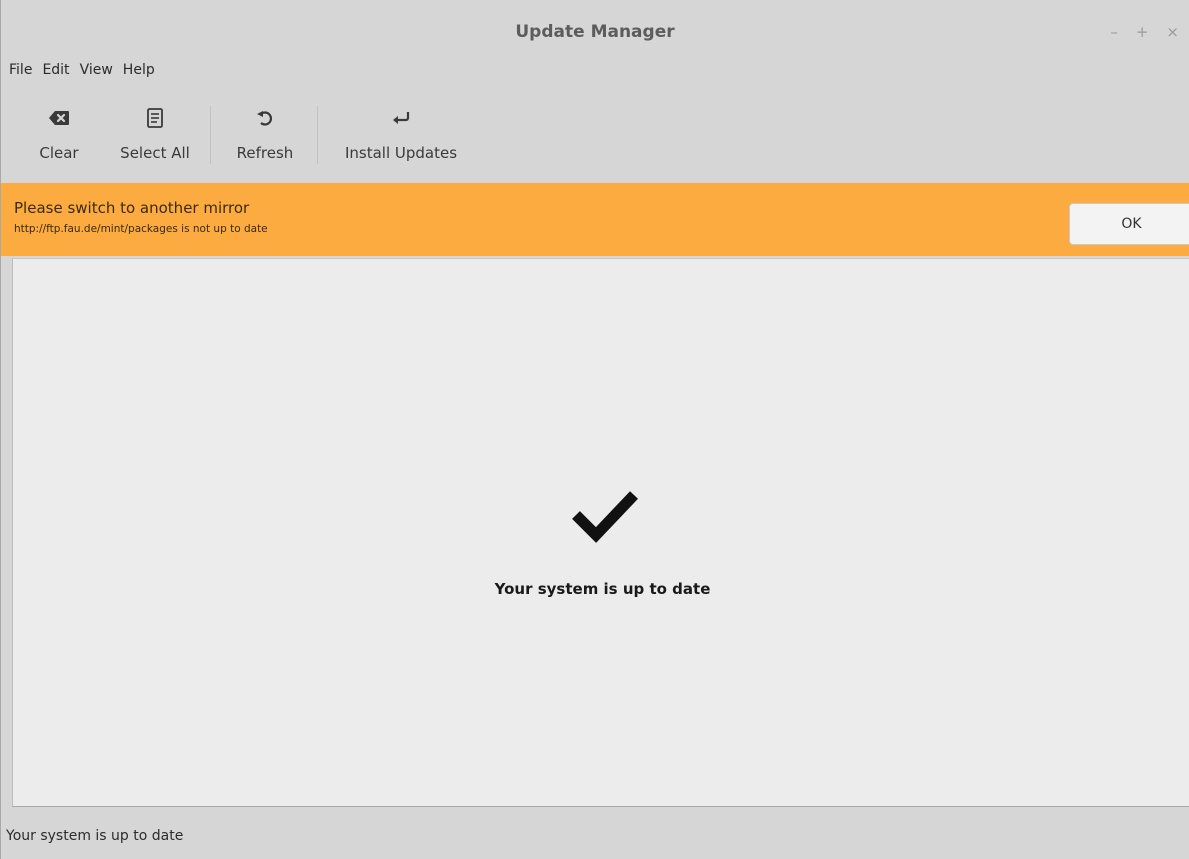 This screenshot has height=859, width=1189. What do you see at coordinates (602, 589) in the screenshot?
I see `up-to-date-message: Your system is up to date` at bounding box center [602, 589].